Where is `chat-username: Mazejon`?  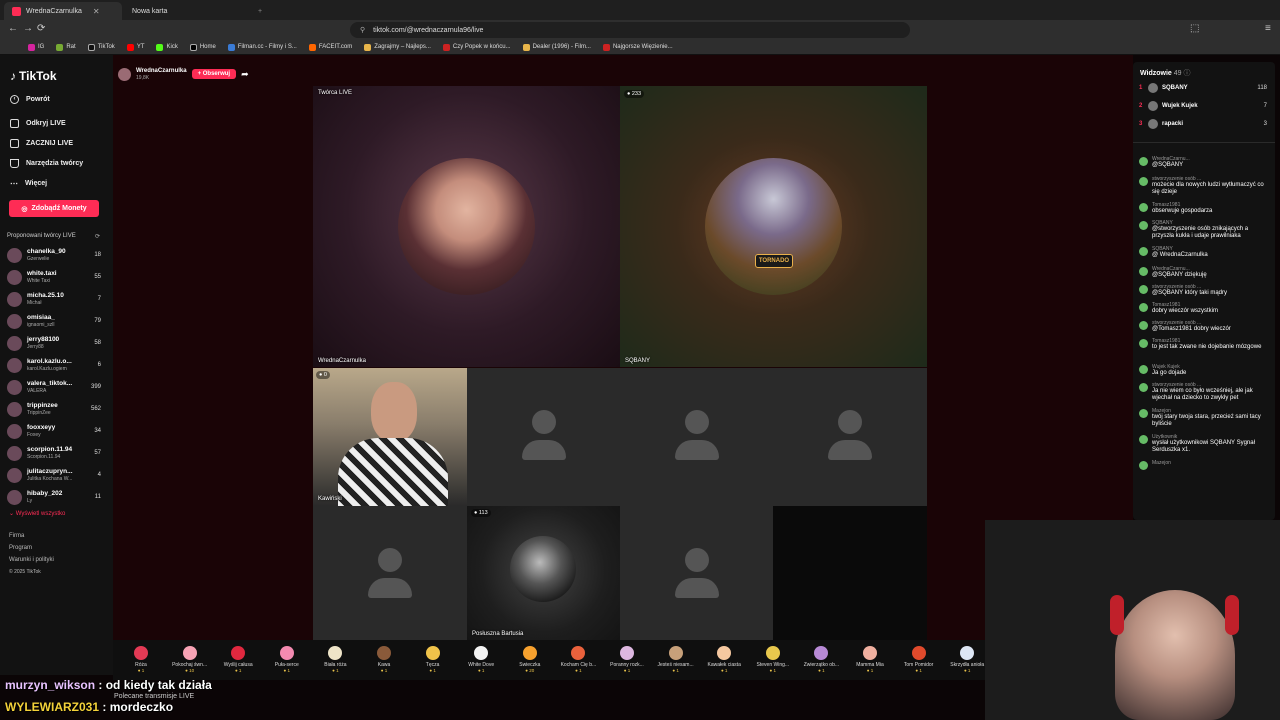
chat-username: Mazejon is located at coordinates (1161, 463).